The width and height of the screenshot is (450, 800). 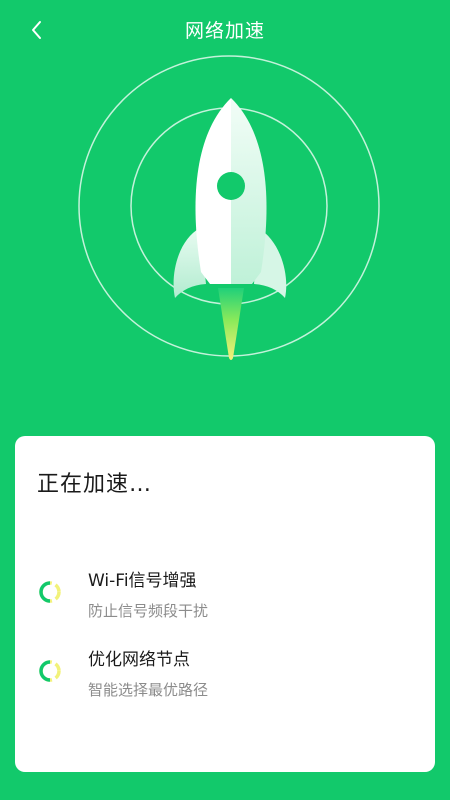 What do you see at coordinates (148, 611) in the screenshot?
I see `task-subtitle: 防止信号频段干扰` at bounding box center [148, 611].